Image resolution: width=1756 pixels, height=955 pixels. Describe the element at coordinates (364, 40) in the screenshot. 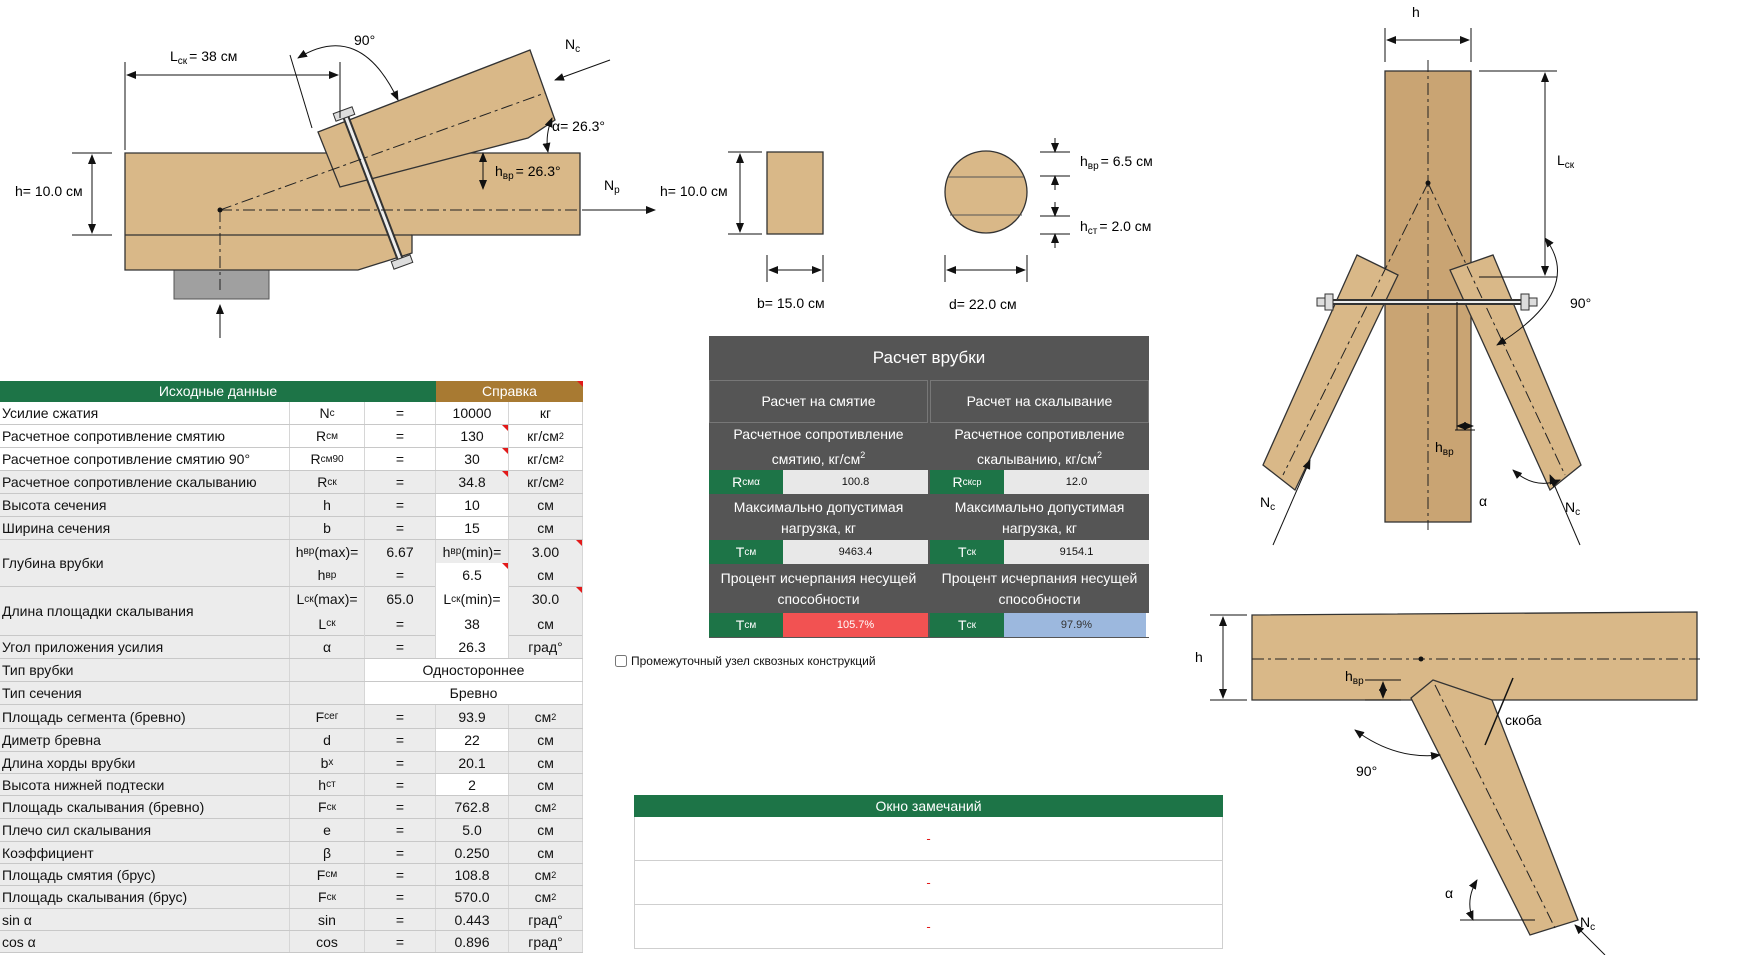

I see `angle-90-label: 90°` at that location.